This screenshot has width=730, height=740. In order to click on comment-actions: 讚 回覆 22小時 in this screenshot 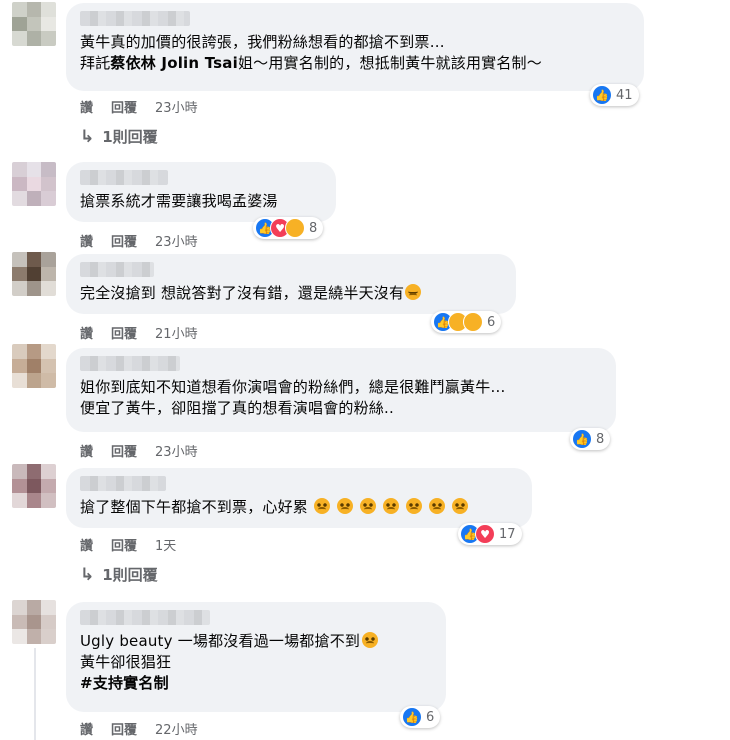, I will do `click(148, 728)`.